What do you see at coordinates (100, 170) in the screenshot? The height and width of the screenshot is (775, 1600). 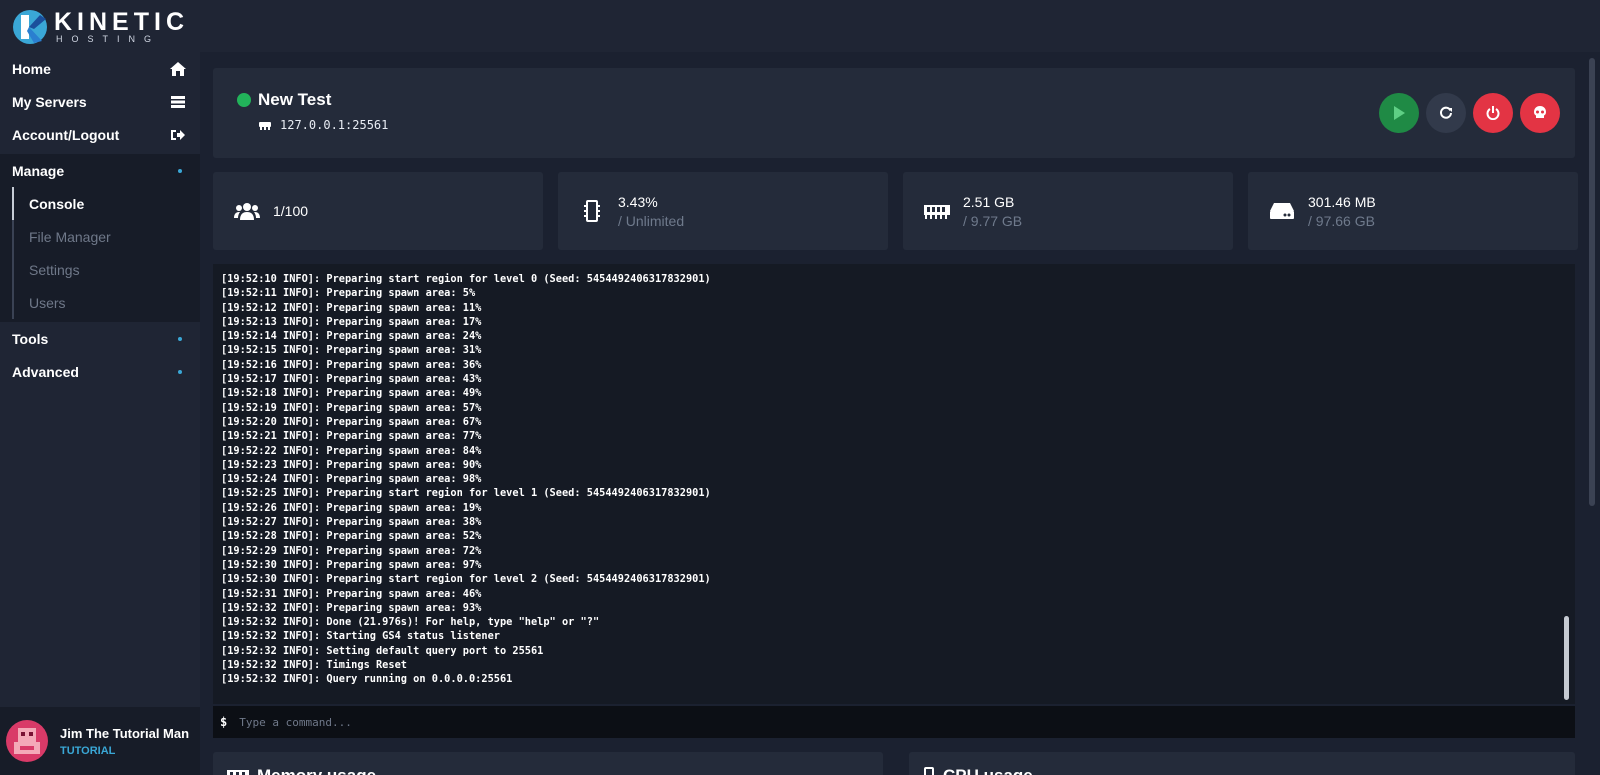 I see `nav-manage: Manage` at bounding box center [100, 170].